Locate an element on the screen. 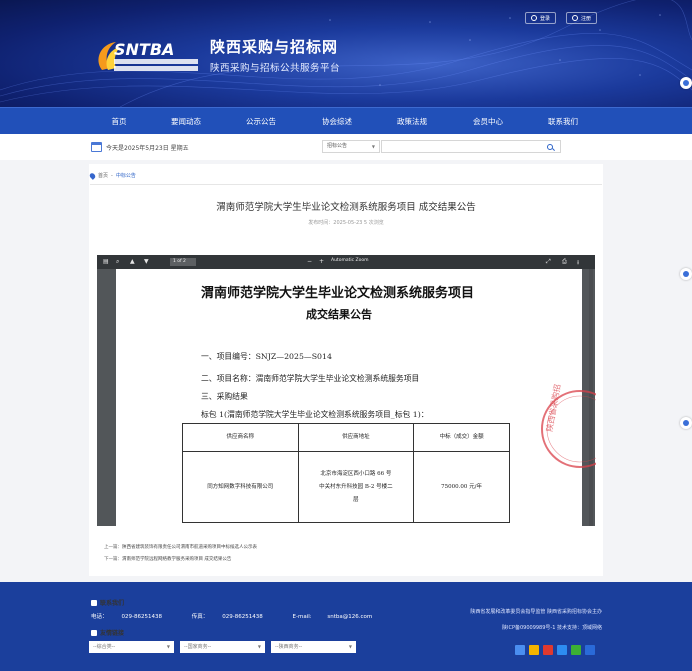 The image size is (692, 671). user-icon is located at coordinates (534, 18).